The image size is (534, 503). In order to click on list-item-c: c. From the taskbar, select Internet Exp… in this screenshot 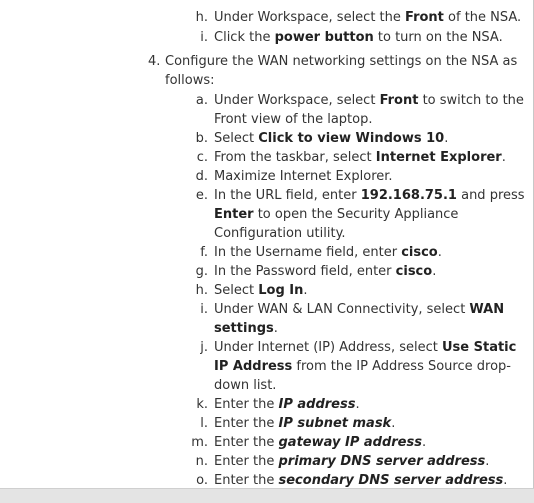, I will do `click(351, 157)`.